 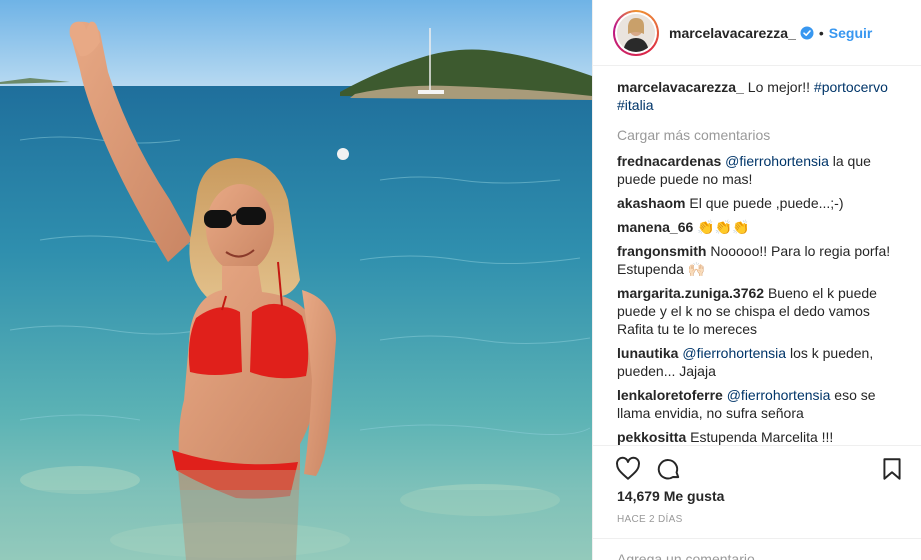 I want to click on comment-text: 👏👏👏, so click(x=721, y=227).